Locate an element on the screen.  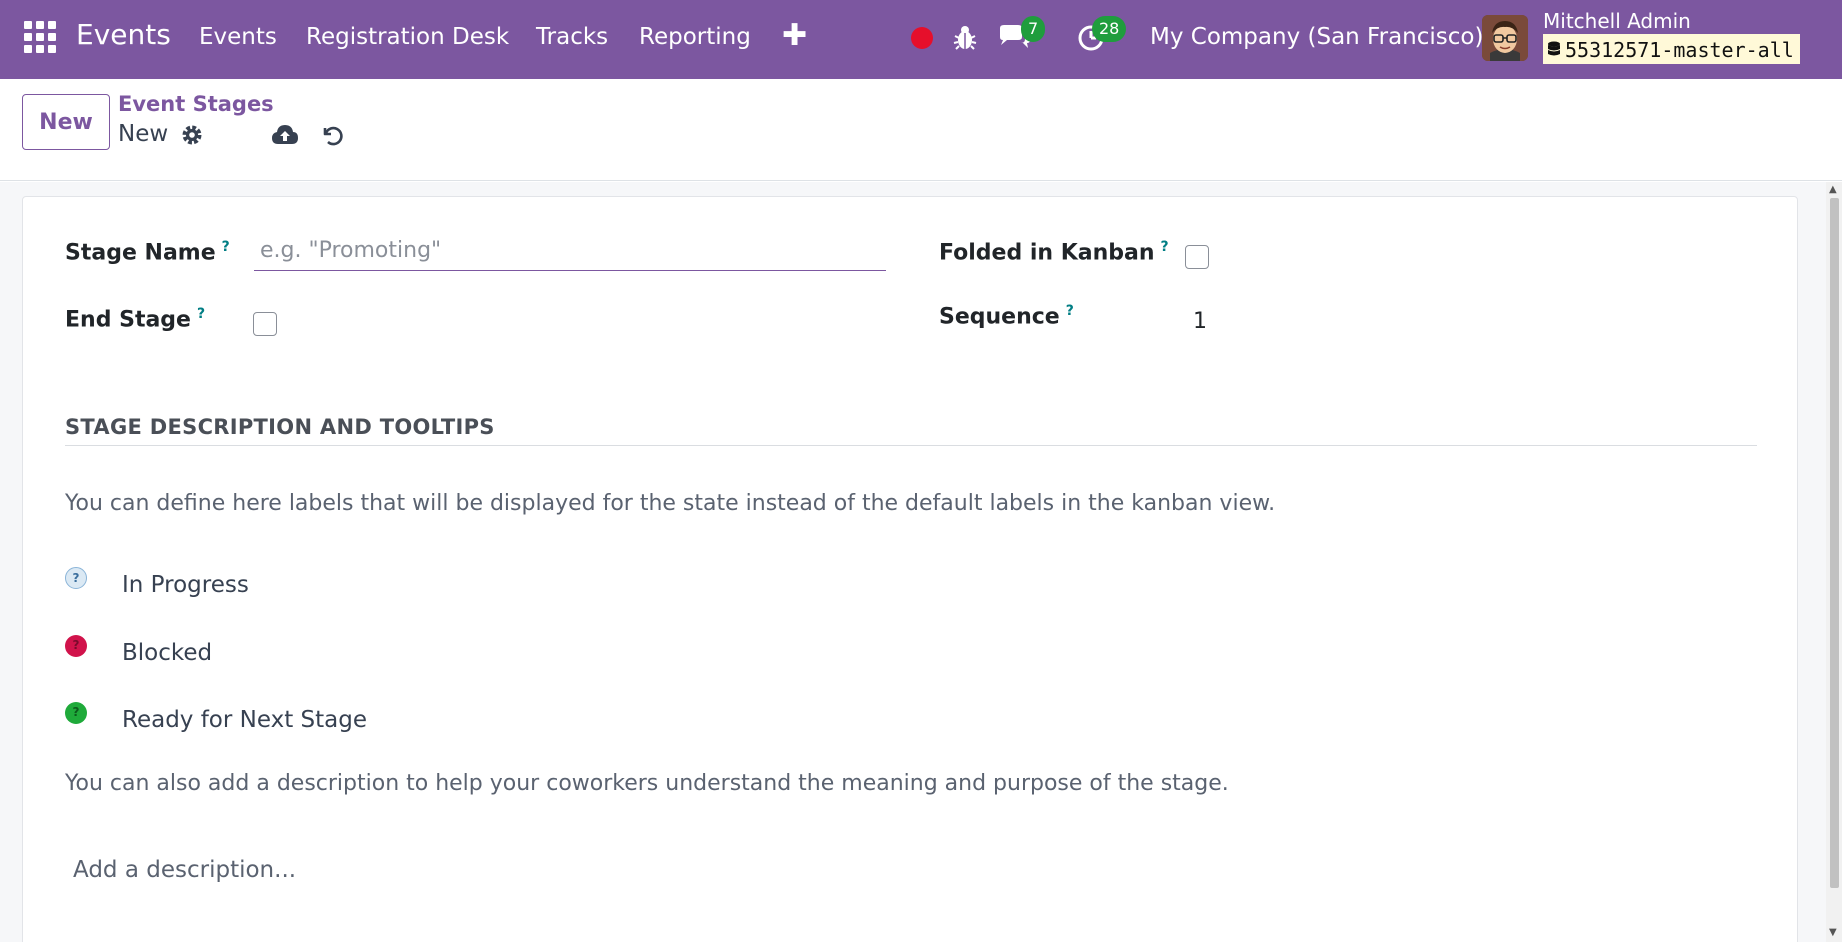
recording-icon is located at coordinates (922, 38).